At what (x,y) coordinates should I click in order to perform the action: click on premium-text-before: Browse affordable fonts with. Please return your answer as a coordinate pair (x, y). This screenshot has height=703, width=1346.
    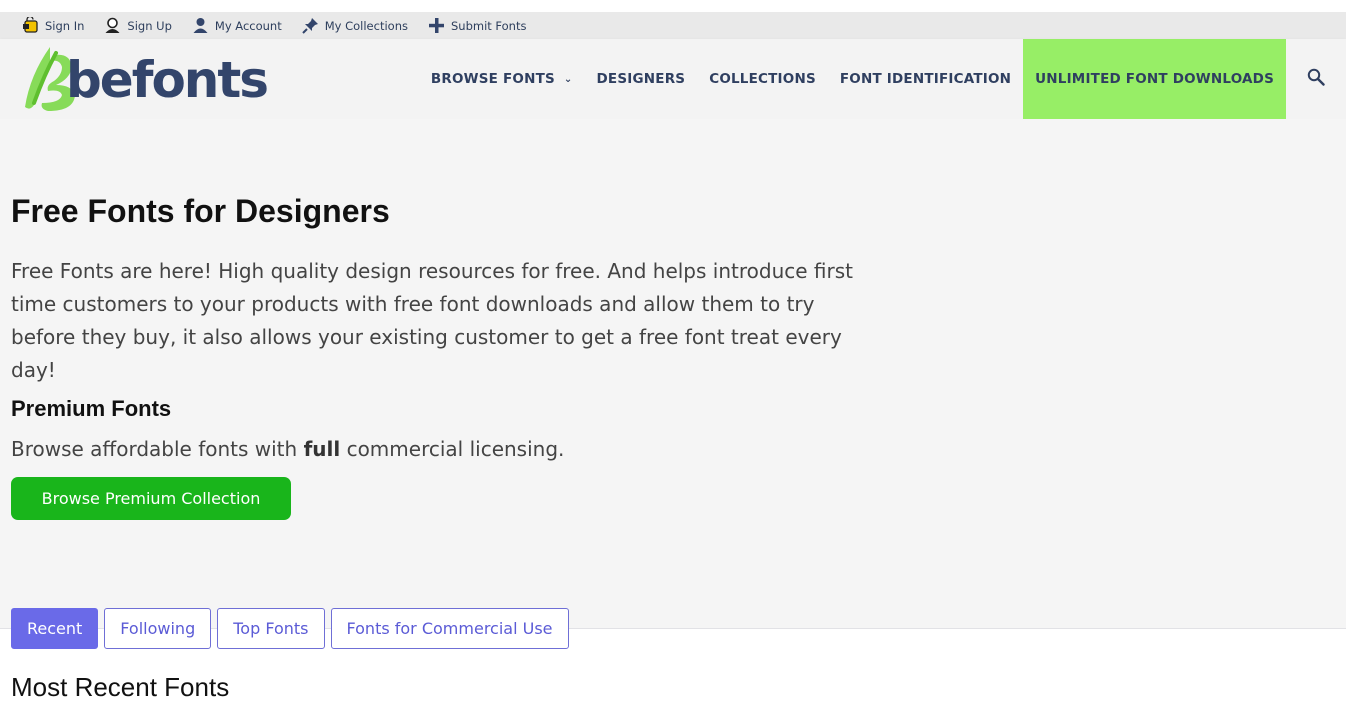
    Looking at the image, I should click on (157, 449).